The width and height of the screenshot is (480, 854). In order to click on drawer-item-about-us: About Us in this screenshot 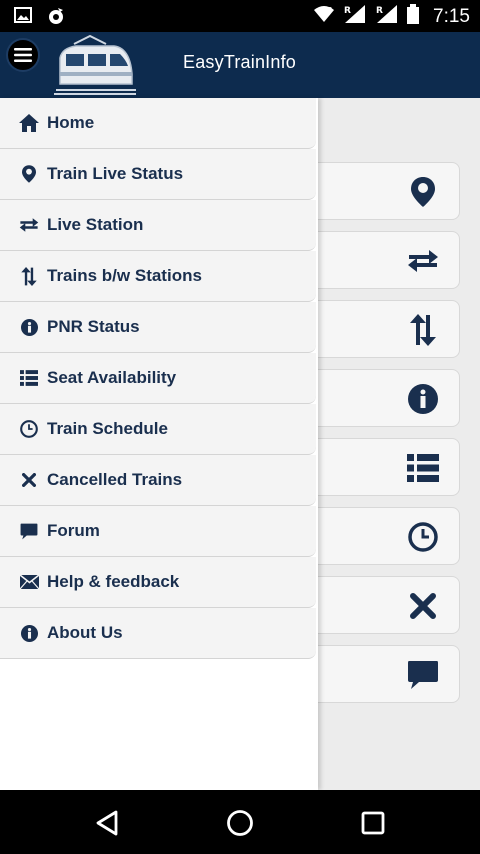, I will do `click(158, 633)`.